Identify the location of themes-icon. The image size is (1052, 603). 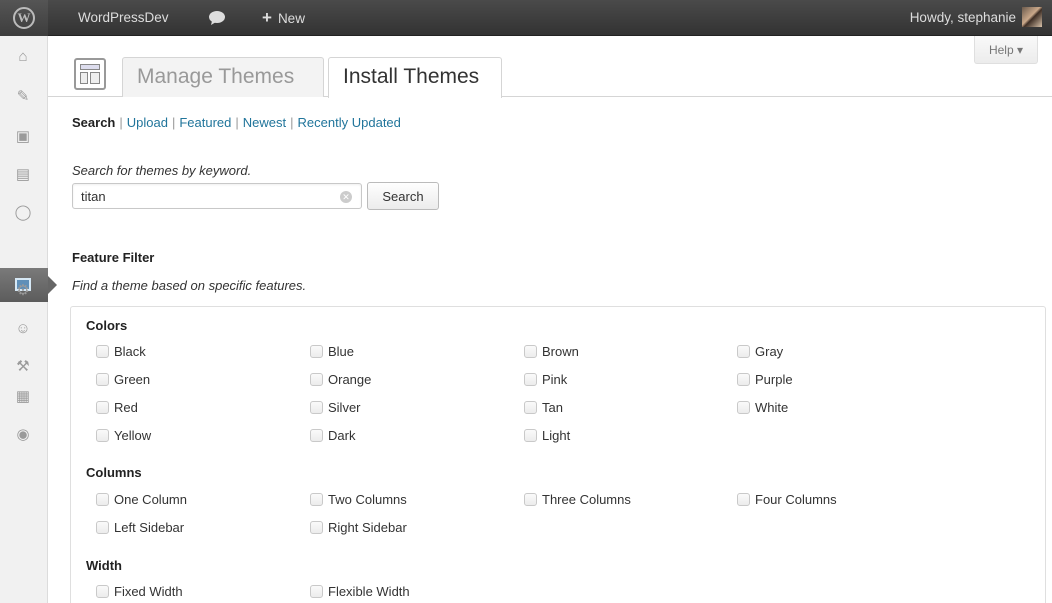
(90, 74).